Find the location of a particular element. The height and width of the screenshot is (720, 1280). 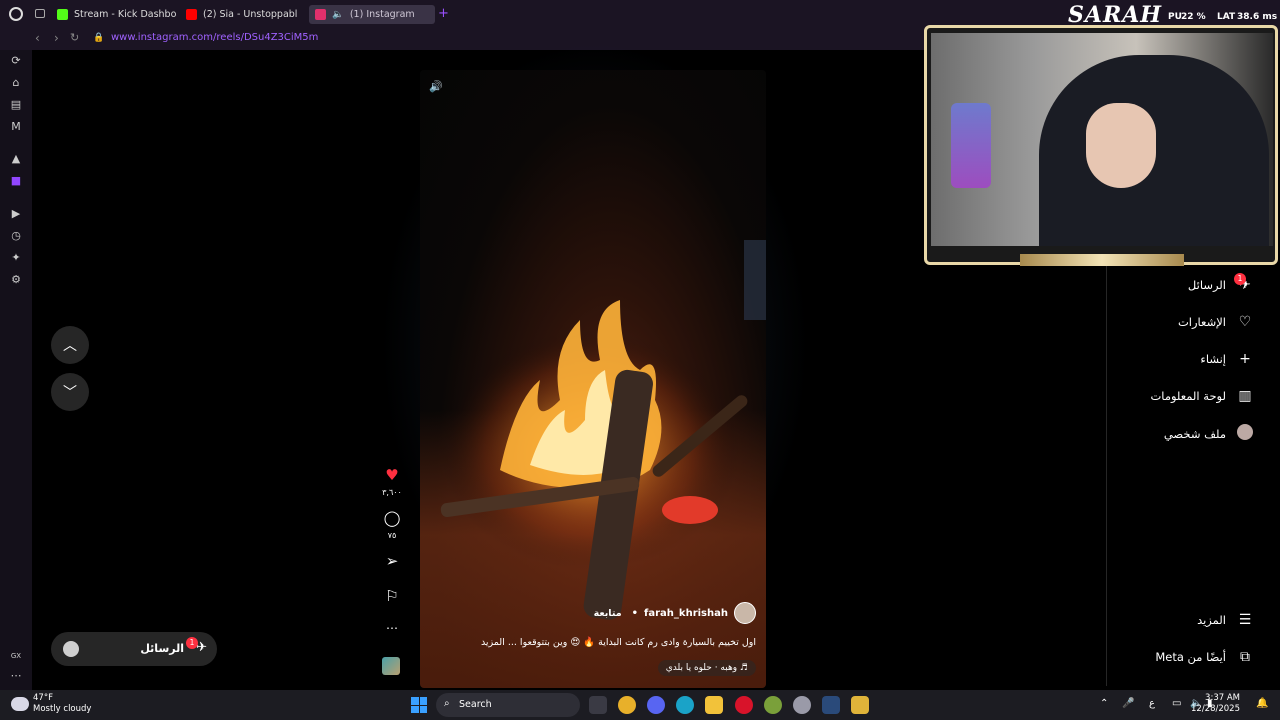

task-view-icon is located at coordinates (598, 705).